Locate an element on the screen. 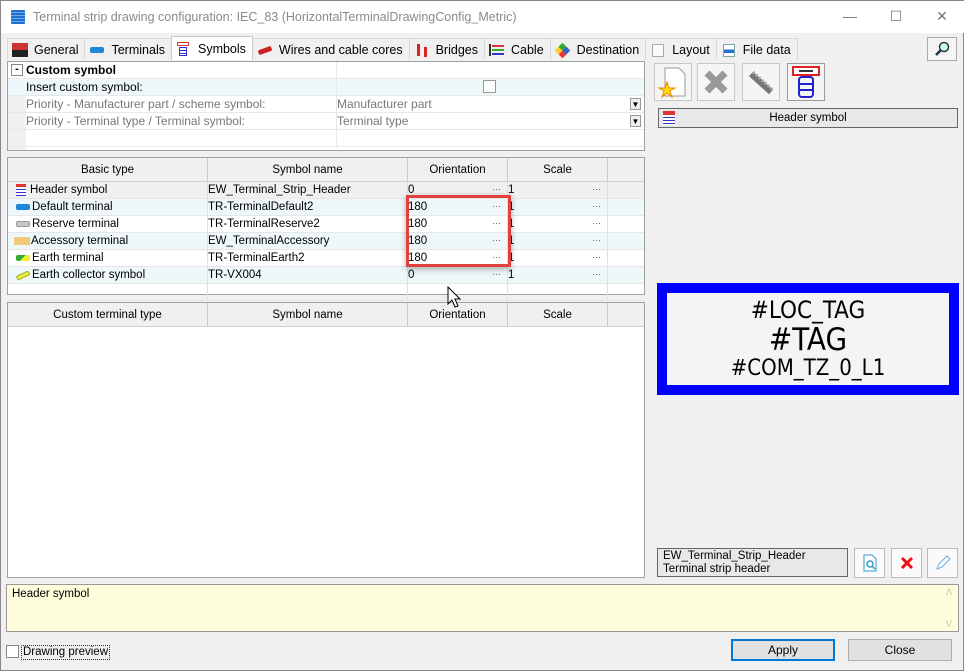  comb-icon is located at coordinates (761, 82).